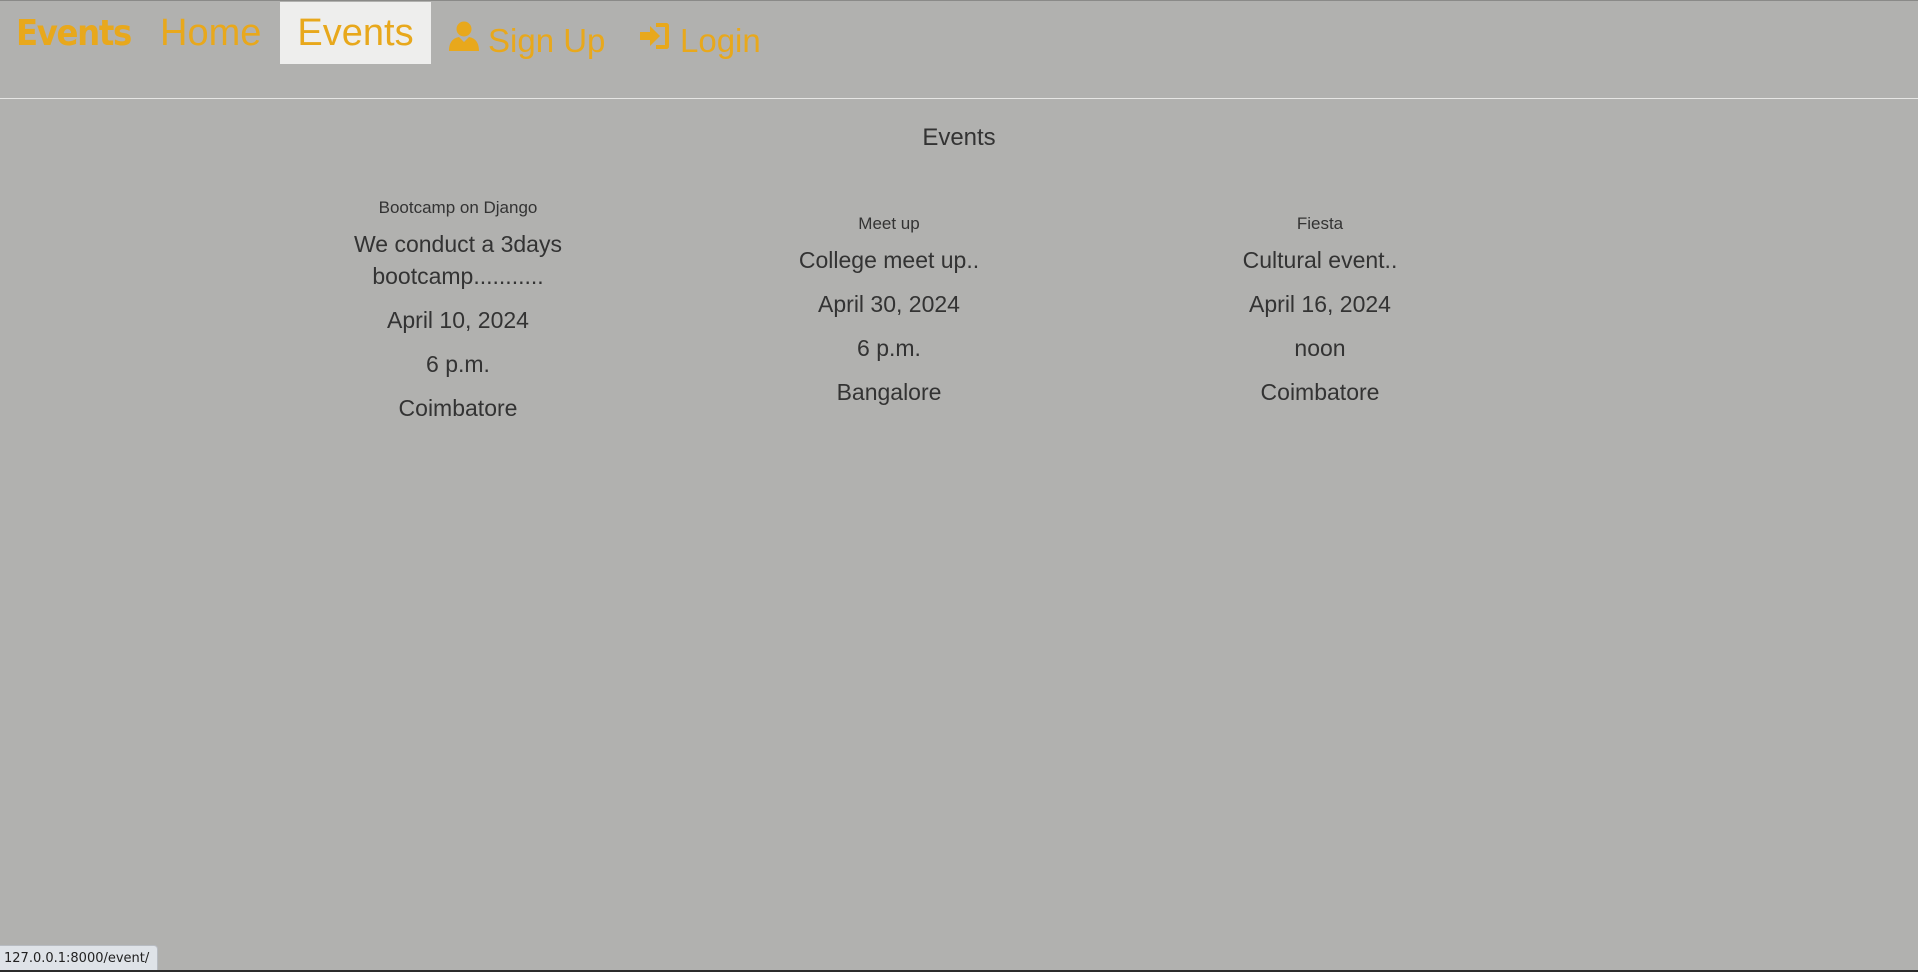 This screenshot has height=972, width=1918. Describe the element at coordinates (655, 41) in the screenshot. I see `login-icon` at that location.